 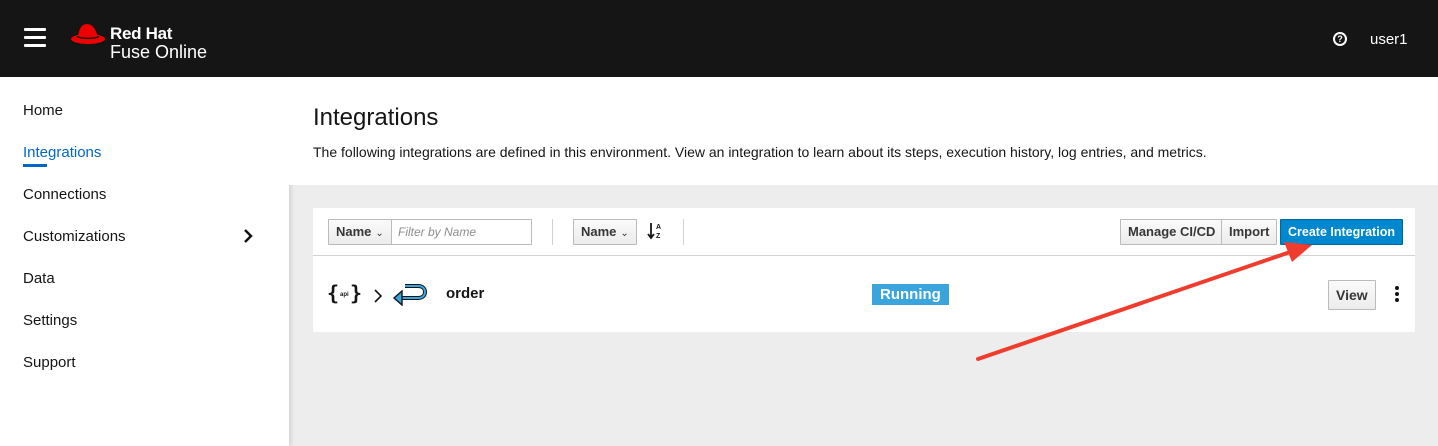 What do you see at coordinates (910, 294) in the screenshot?
I see `status-badge: Running` at bounding box center [910, 294].